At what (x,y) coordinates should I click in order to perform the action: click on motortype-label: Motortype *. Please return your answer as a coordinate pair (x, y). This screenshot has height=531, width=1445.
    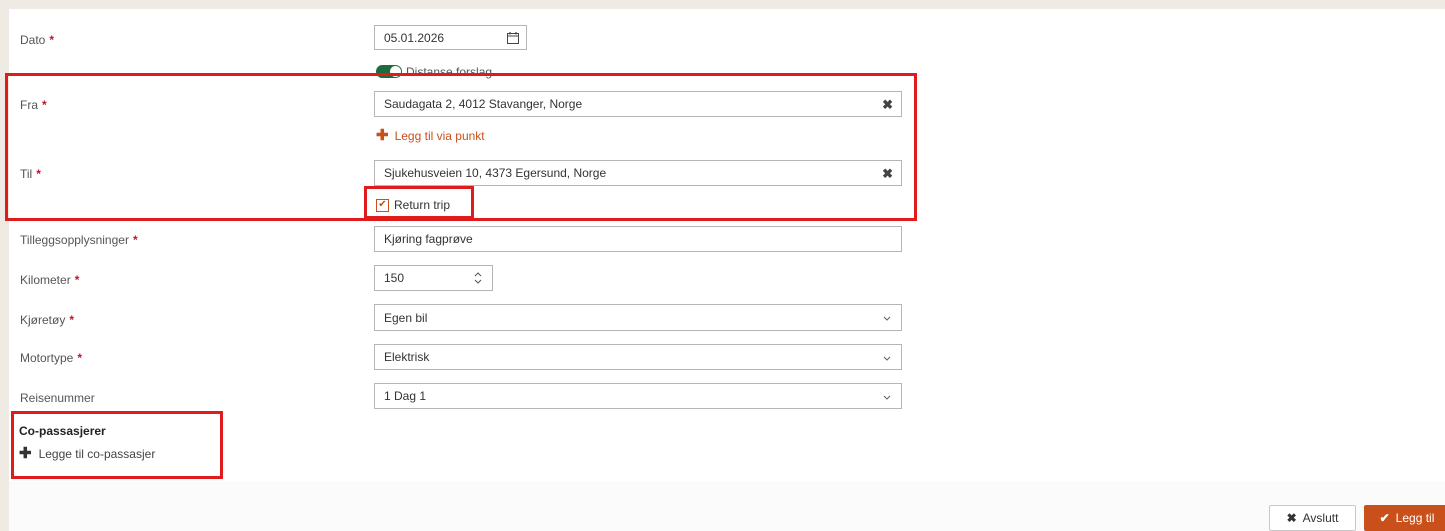
    Looking at the image, I should click on (51, 358).